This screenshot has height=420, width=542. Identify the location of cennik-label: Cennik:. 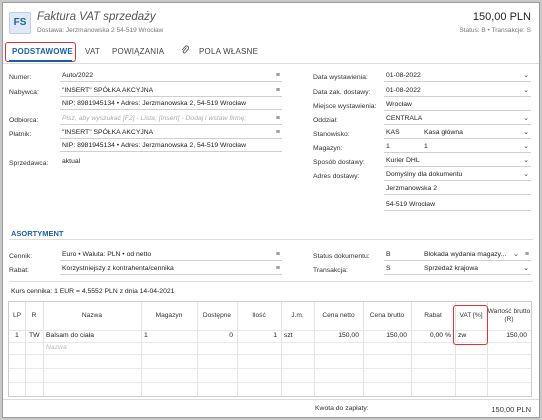
(21, 256).